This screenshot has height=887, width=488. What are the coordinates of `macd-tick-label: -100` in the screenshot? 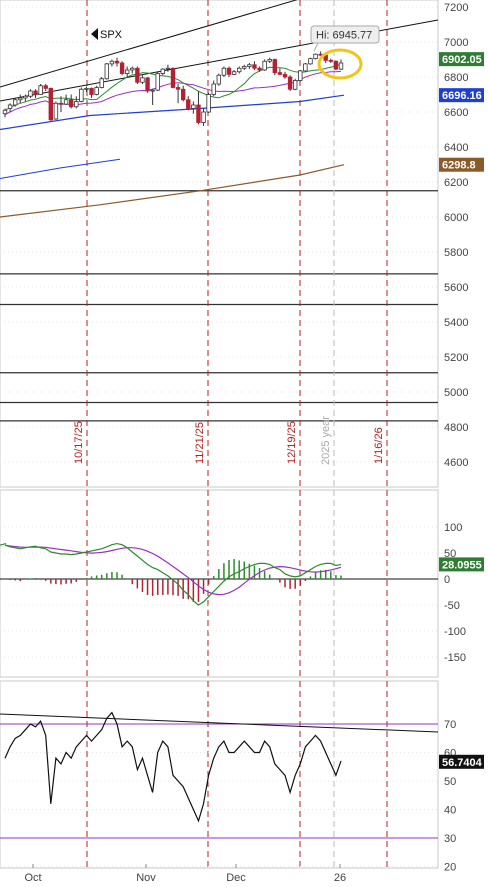 It's located at (455, 632).